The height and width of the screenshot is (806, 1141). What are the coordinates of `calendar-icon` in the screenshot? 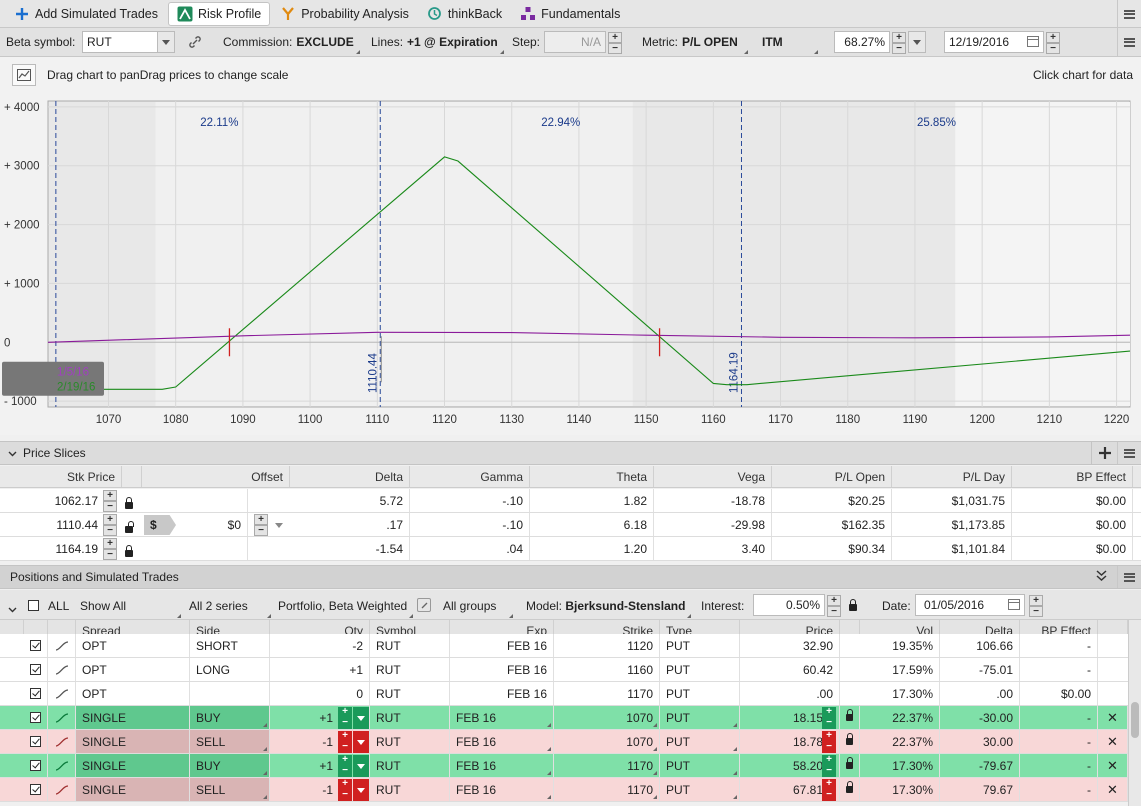 It's located at (1014, 605).